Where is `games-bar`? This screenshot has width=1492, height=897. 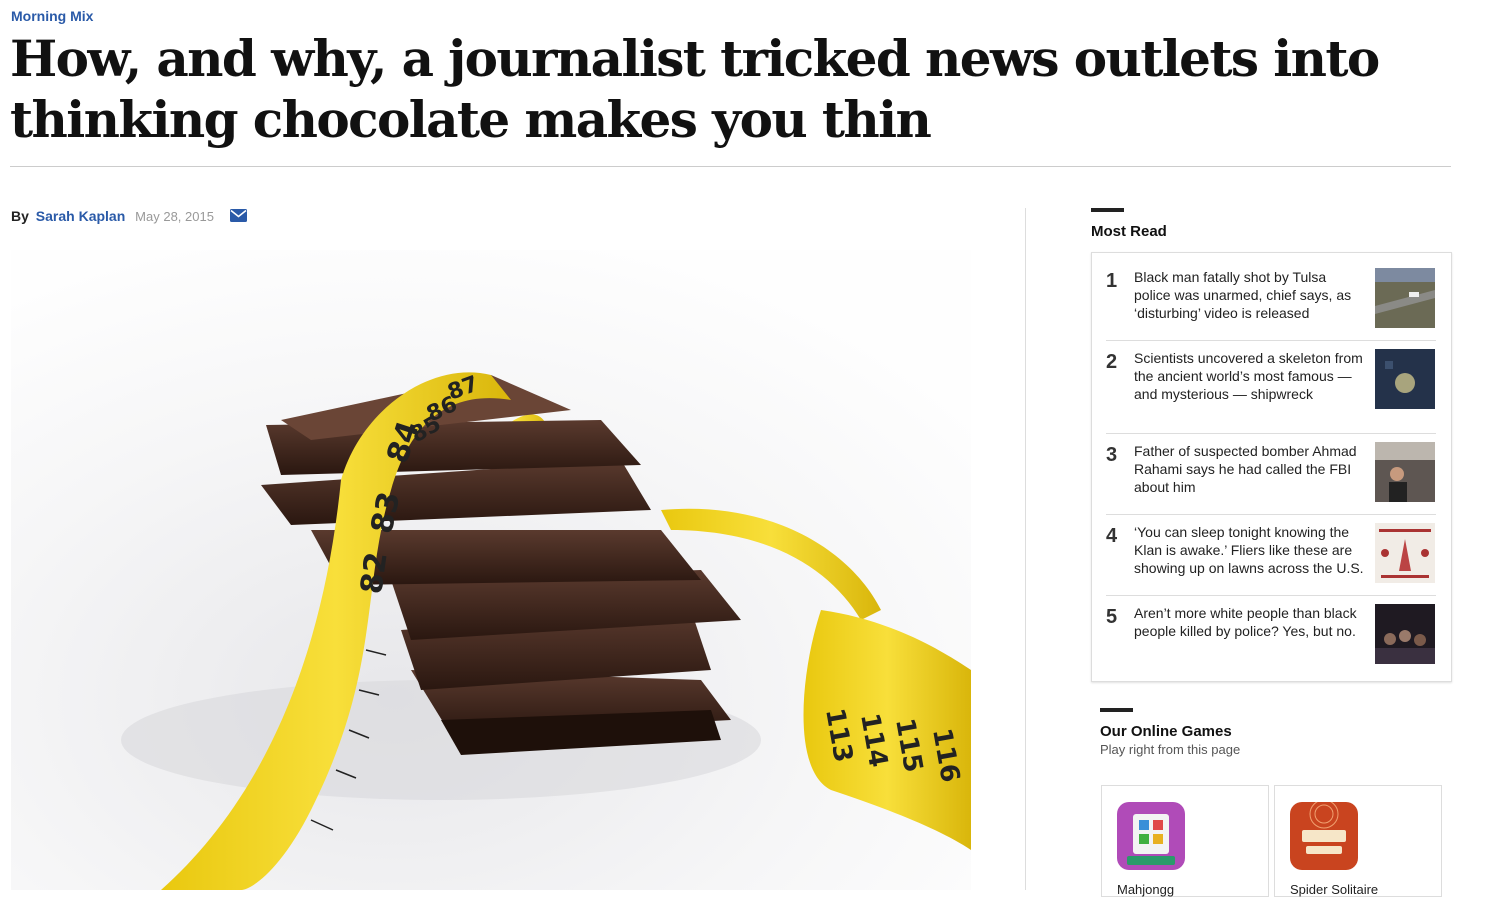 games-bar is located at coordinates (1116, 710).